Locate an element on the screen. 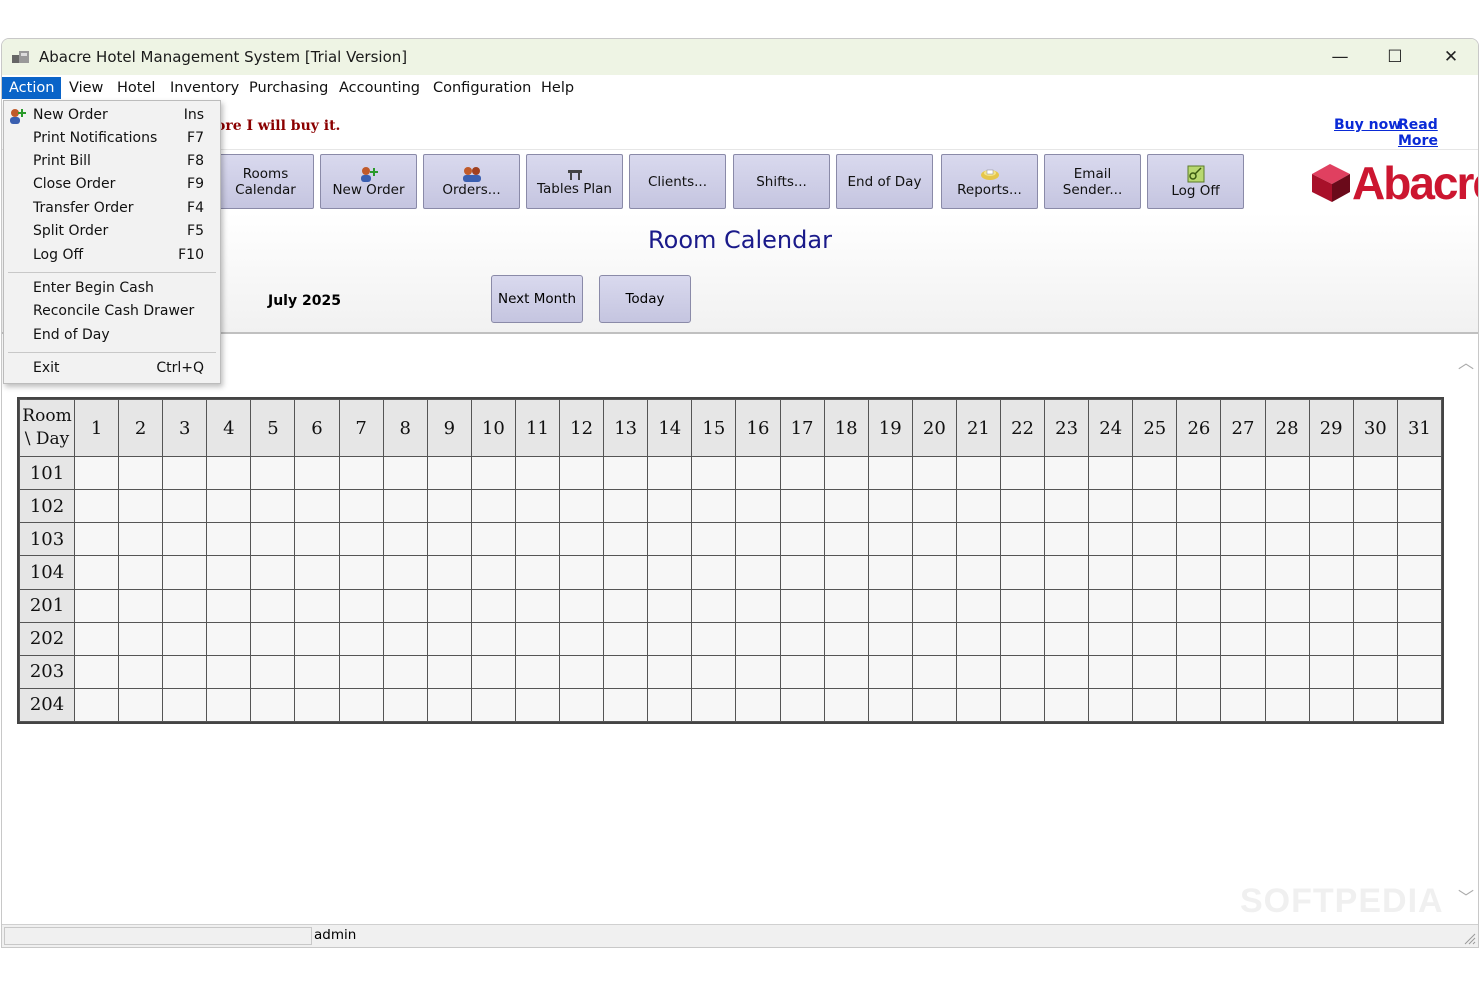  read-more-link: Read More is located at coordinates (1438, 133).